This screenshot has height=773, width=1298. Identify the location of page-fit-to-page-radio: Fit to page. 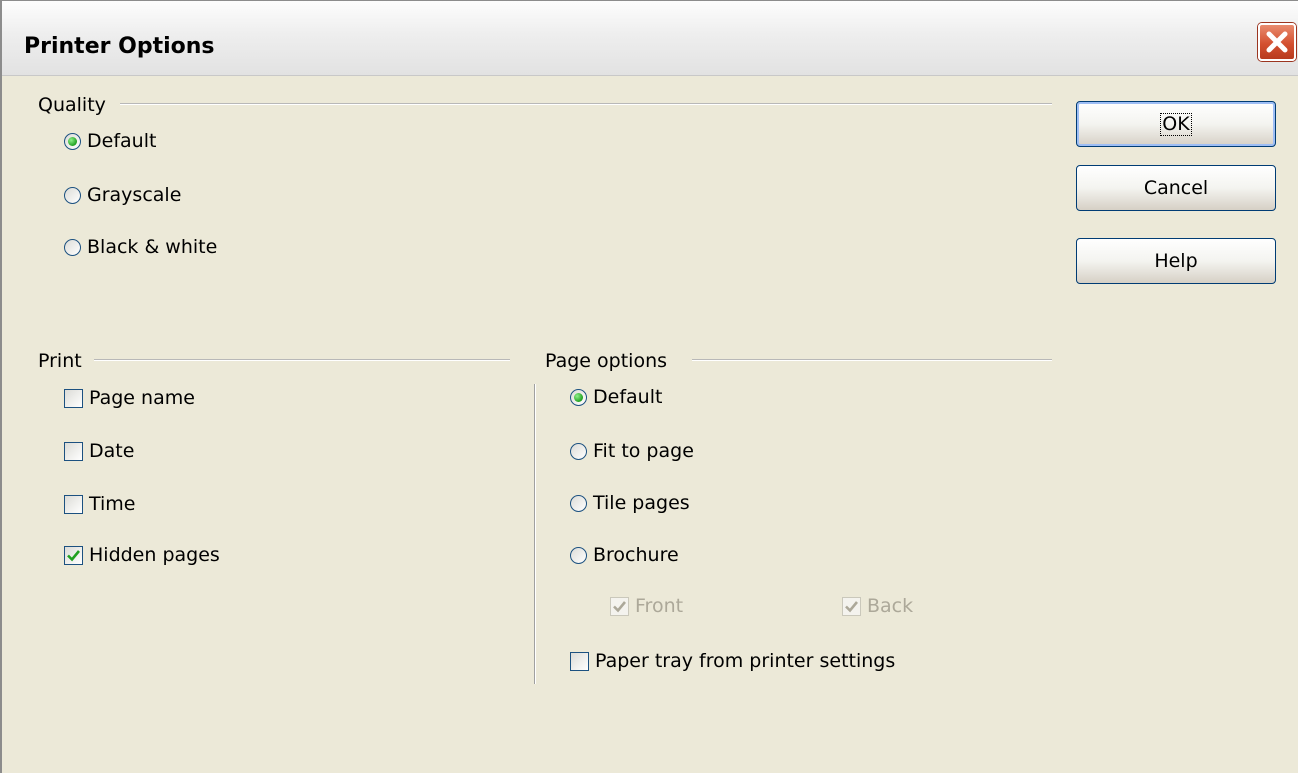
(632, 451).